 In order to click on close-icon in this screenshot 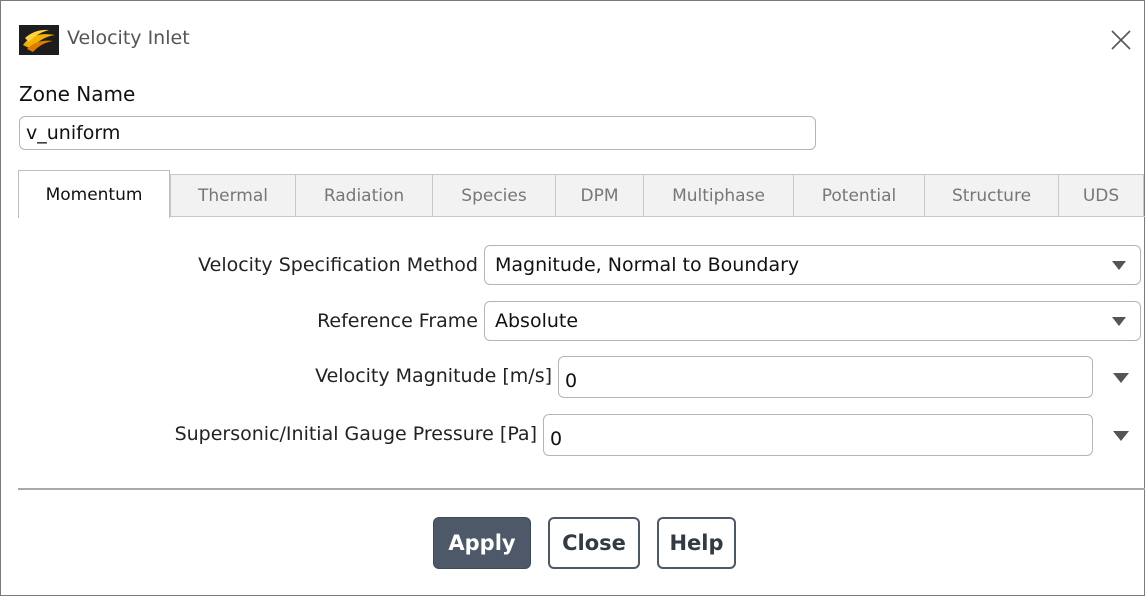, I will do `click(1121, 40)`.